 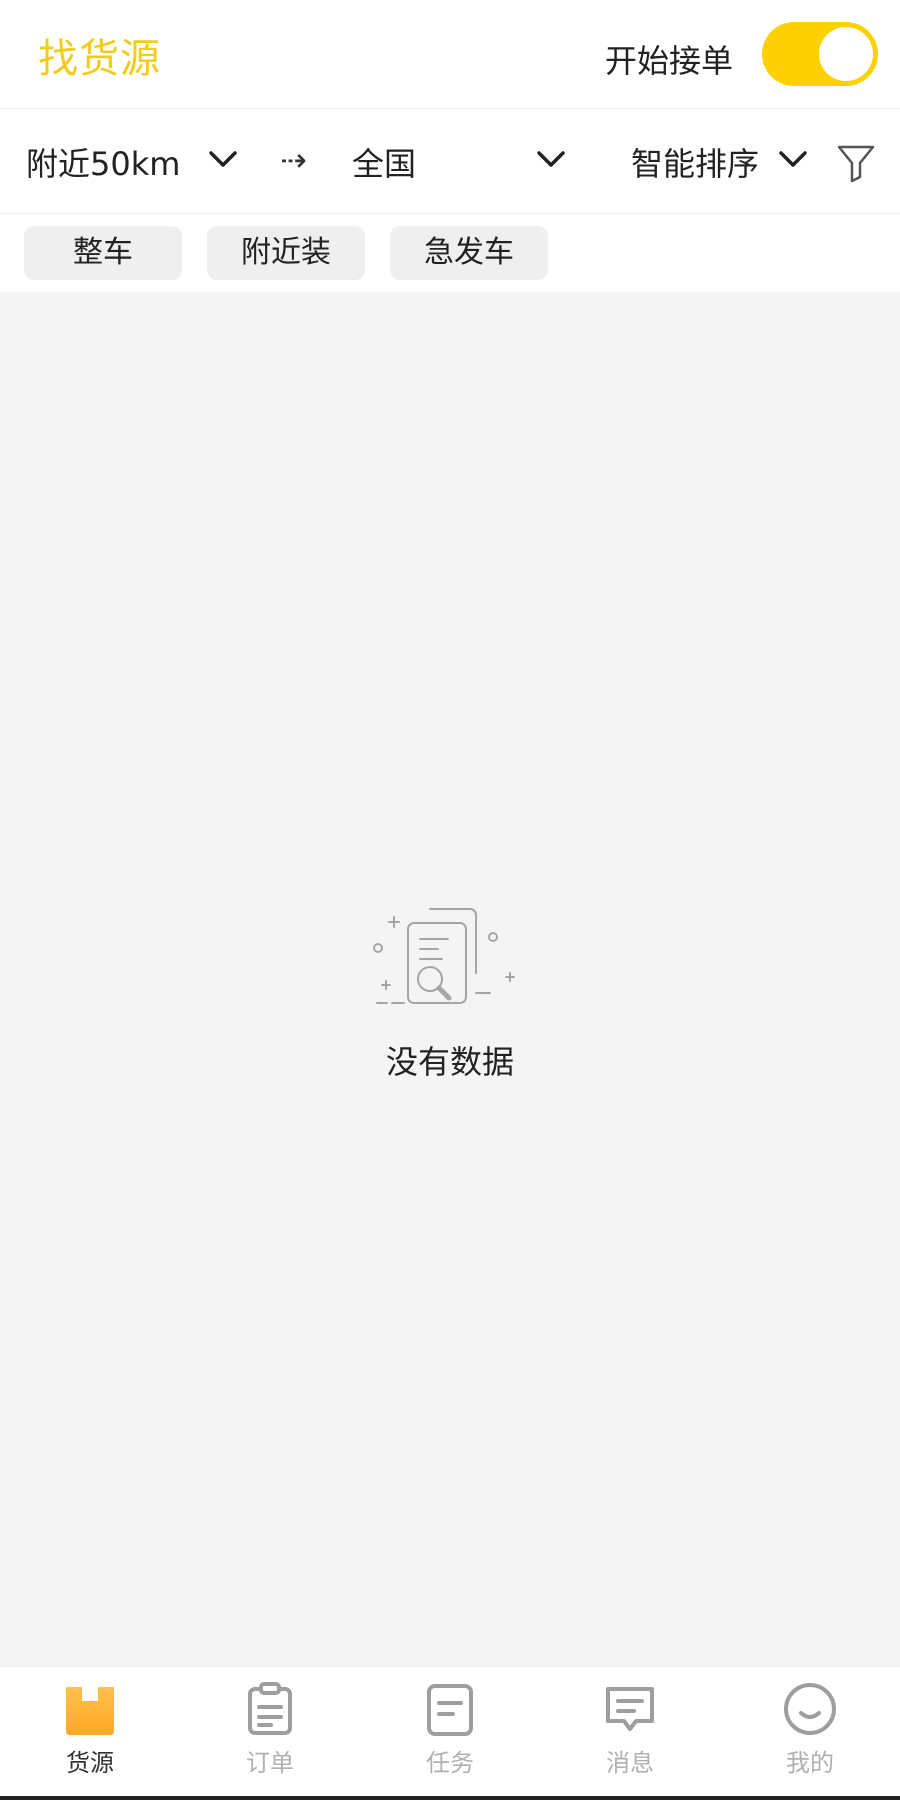 I want to click on origin-filter: 附近50km, so click(x=103, y=162).